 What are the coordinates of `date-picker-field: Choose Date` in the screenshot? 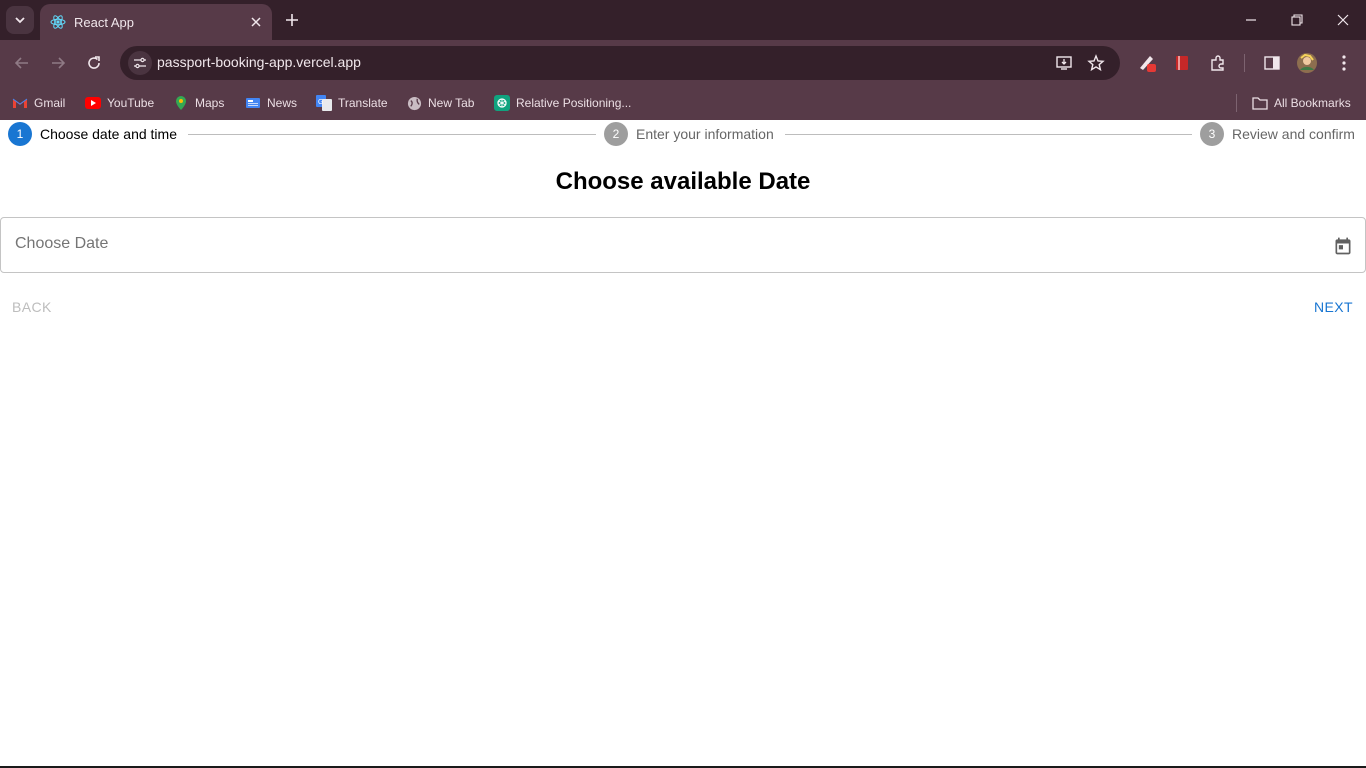 It's located at (683, 245).